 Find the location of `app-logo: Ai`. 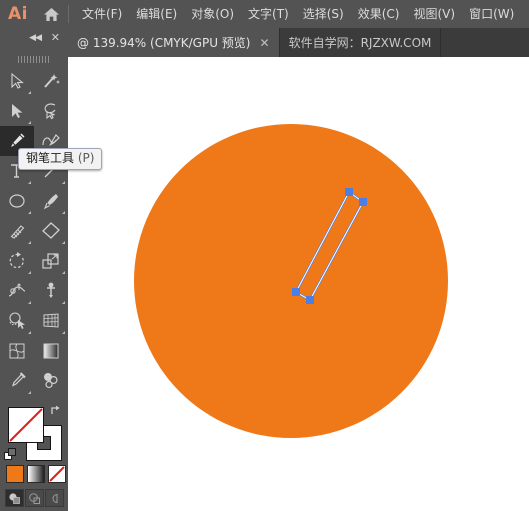

app-logo: Ai is located at coordinates (18, 14).